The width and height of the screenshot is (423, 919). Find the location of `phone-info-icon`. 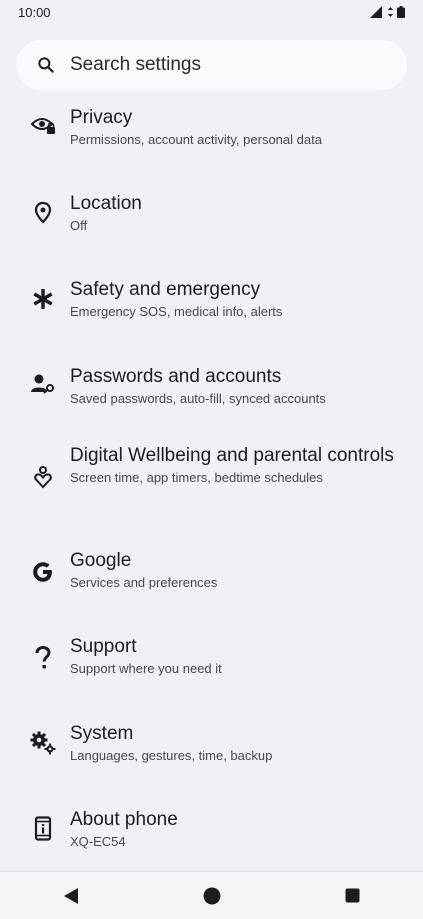

phone-info-icon is located at coordinates (43, 829).